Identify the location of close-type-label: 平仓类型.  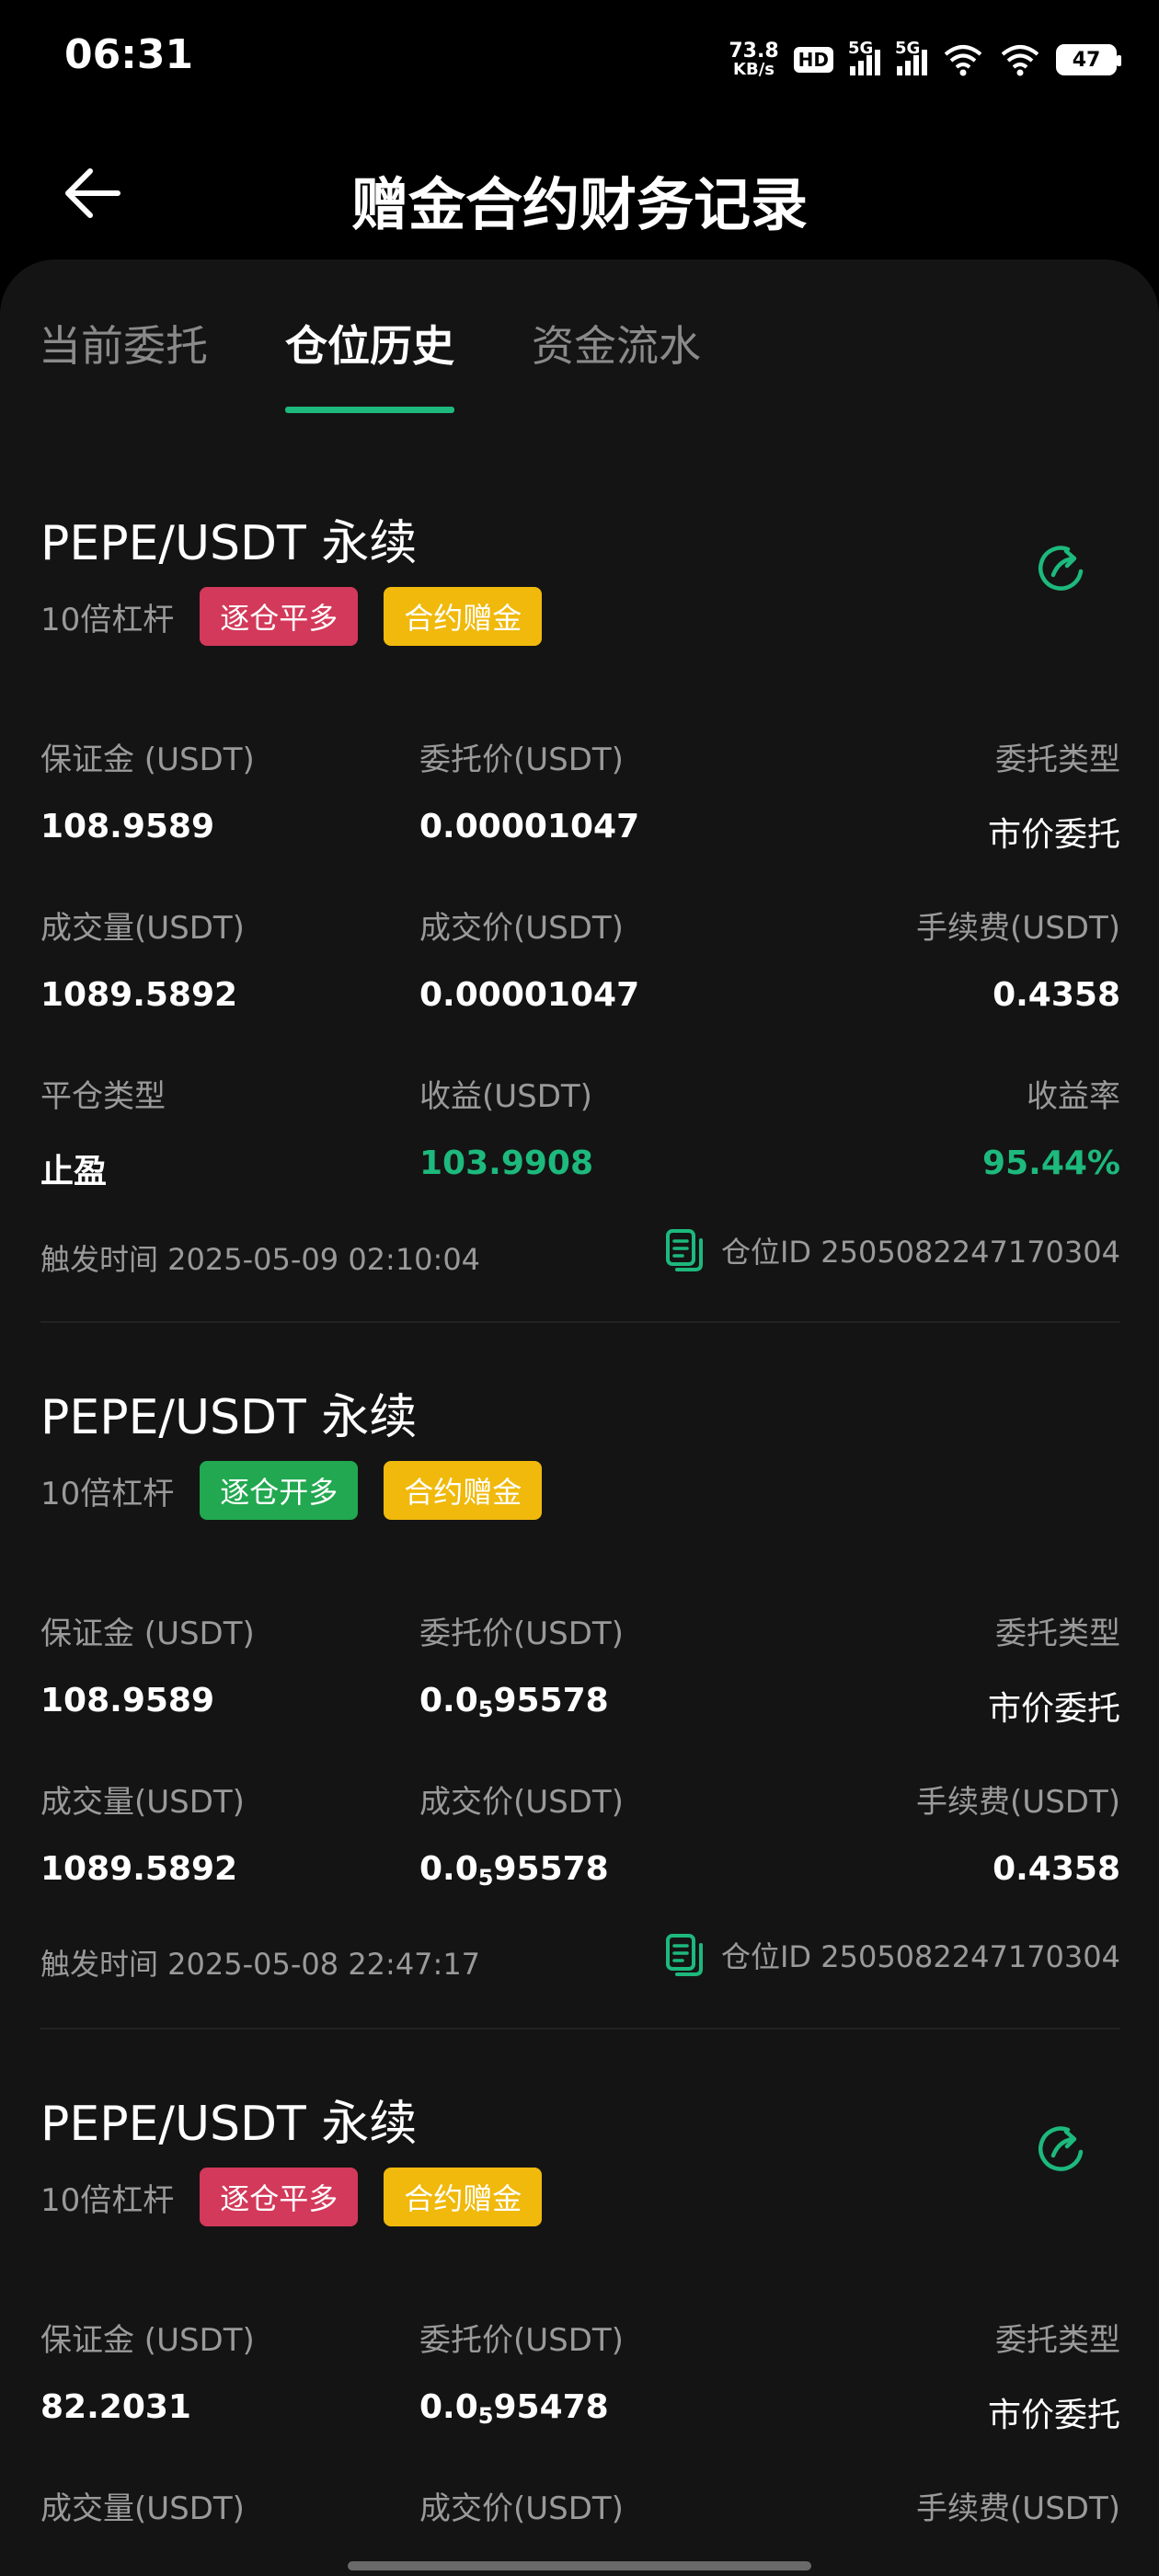
(103, 1096).